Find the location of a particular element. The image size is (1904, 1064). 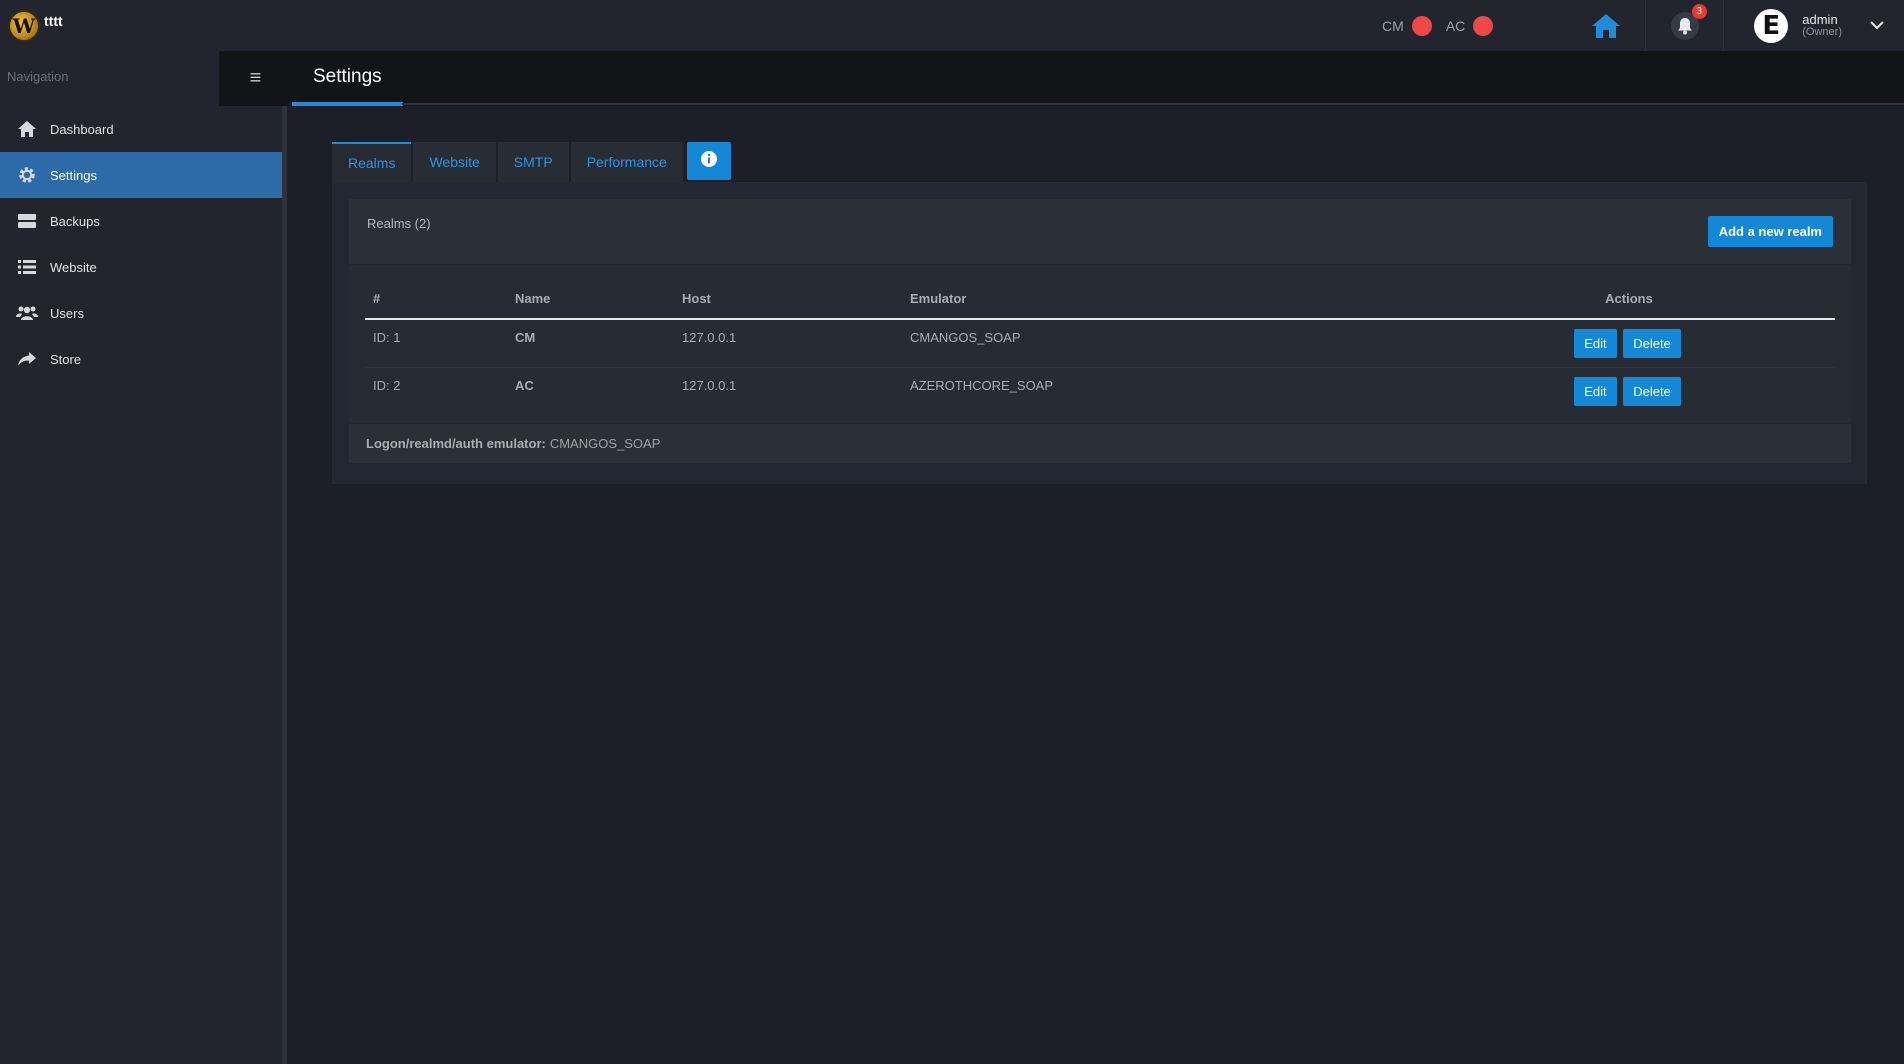

sidebar-item-label: Backups is located at coordinates (75, 221).